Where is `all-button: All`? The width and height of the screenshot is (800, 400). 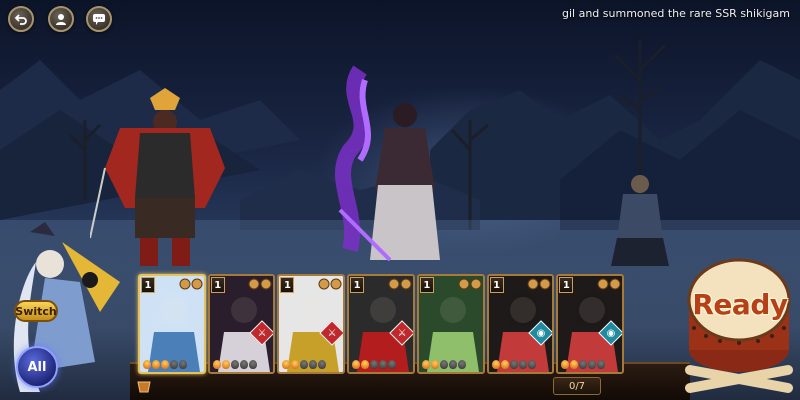
all-button: All is located at coordinates (37, 367).